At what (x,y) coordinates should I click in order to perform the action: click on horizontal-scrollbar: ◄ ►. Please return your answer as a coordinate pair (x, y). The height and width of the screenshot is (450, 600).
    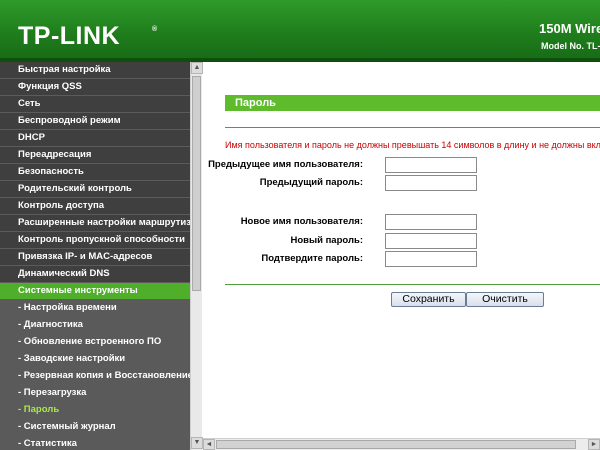
    Looking at the image, I should click on (401, 444).